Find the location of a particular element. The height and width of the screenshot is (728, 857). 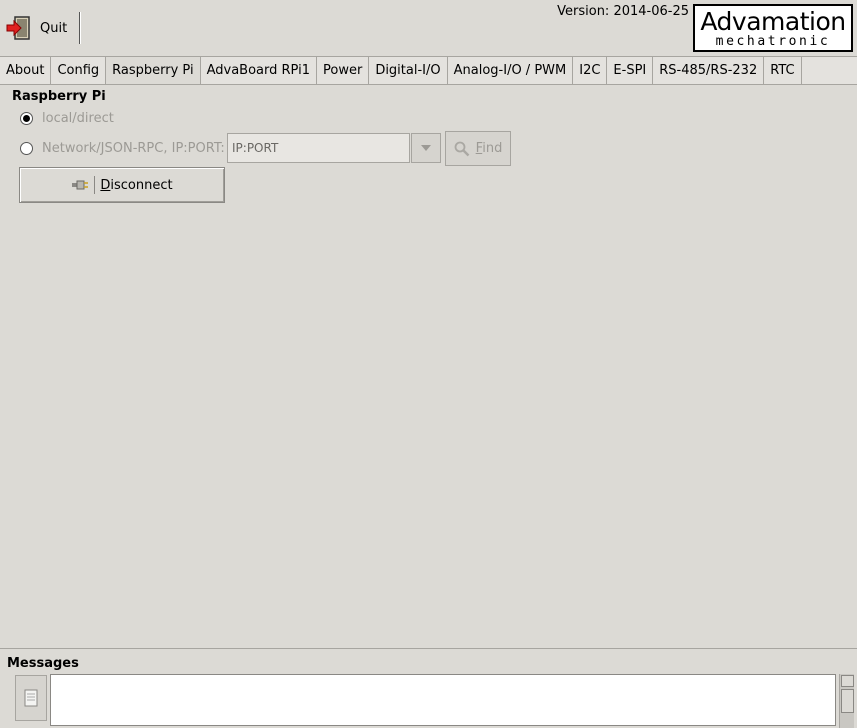

tab-digital-io: Digital-I/O is located at coordinates (408, 70).